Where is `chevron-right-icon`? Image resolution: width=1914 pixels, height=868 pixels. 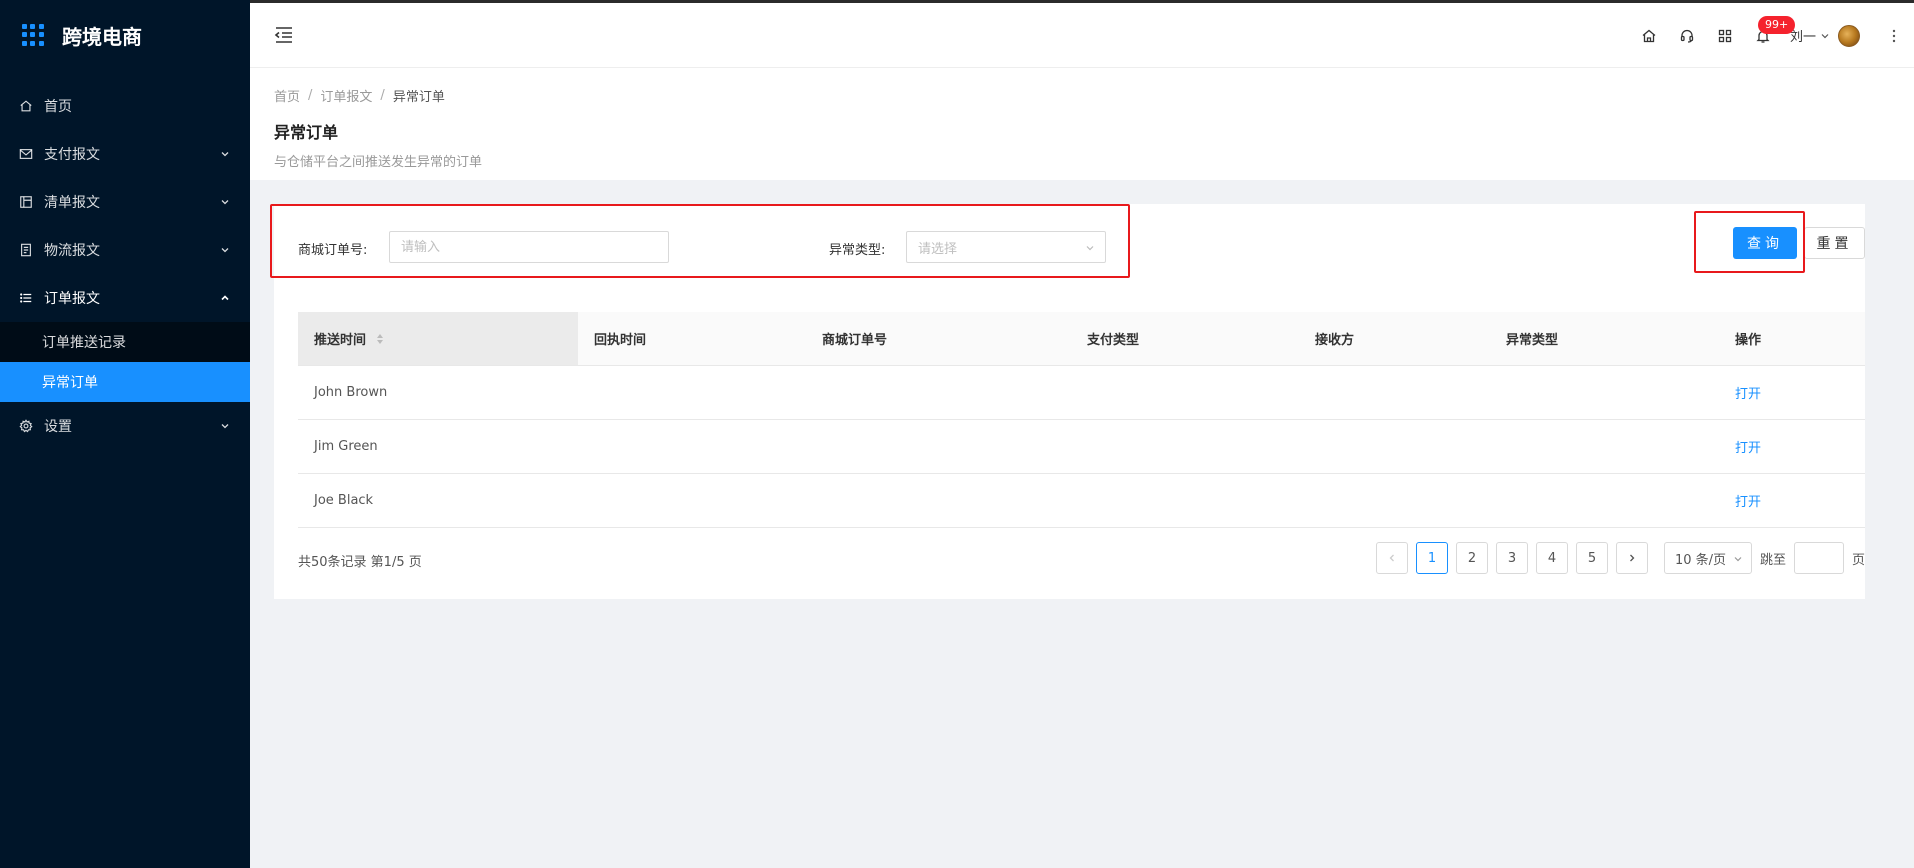 chevron-right-icon is located at coordinates (1632, 558).